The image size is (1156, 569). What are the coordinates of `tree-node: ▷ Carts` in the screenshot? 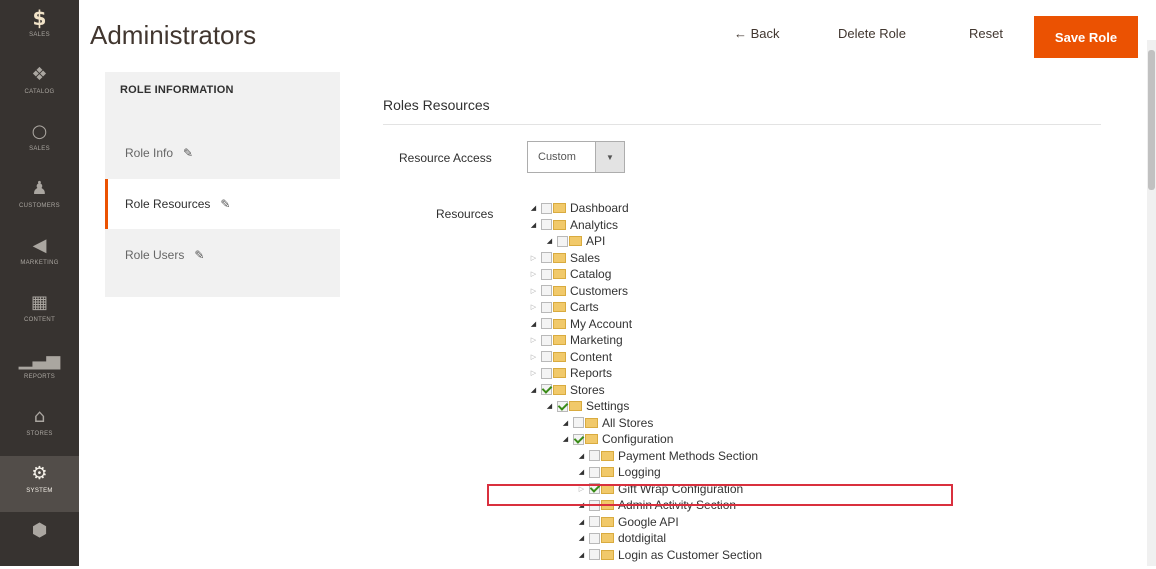 It's located at (564, 307).